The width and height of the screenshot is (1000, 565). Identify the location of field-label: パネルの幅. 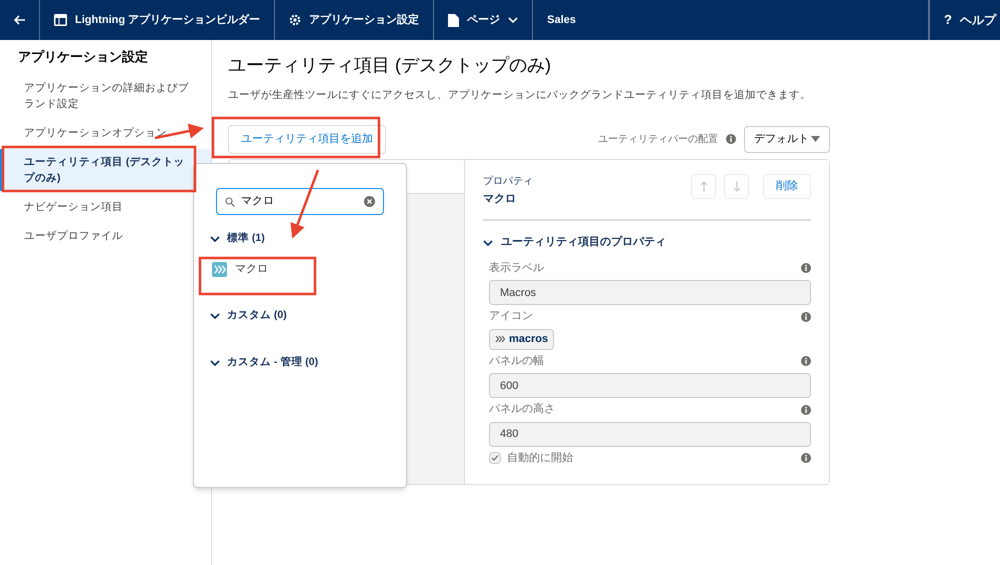
(516, 361).